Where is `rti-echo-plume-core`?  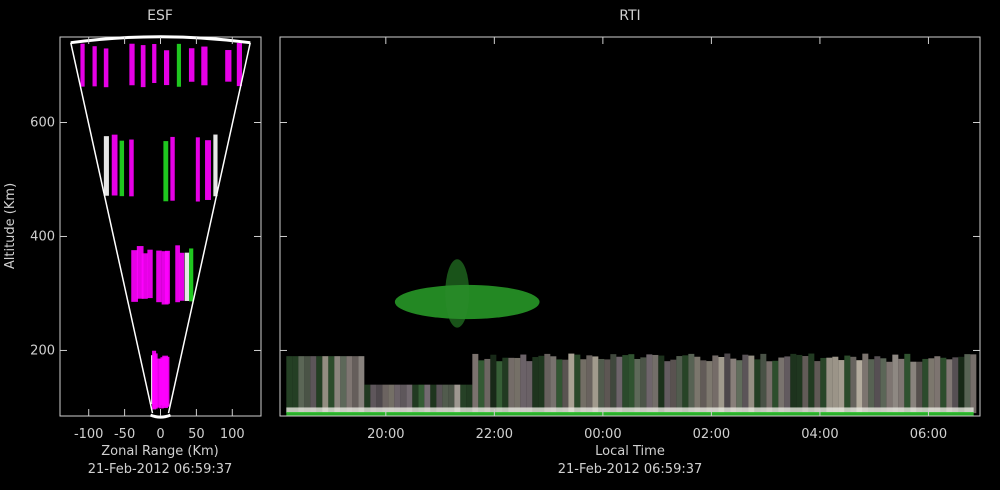
rti-echo-plume-core is located at coordinates (457, 293).